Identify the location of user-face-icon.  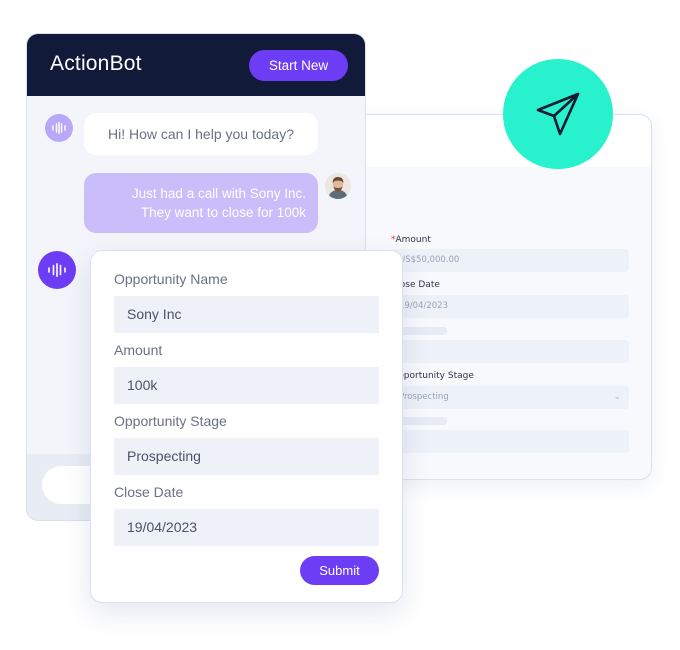
(338, 186).